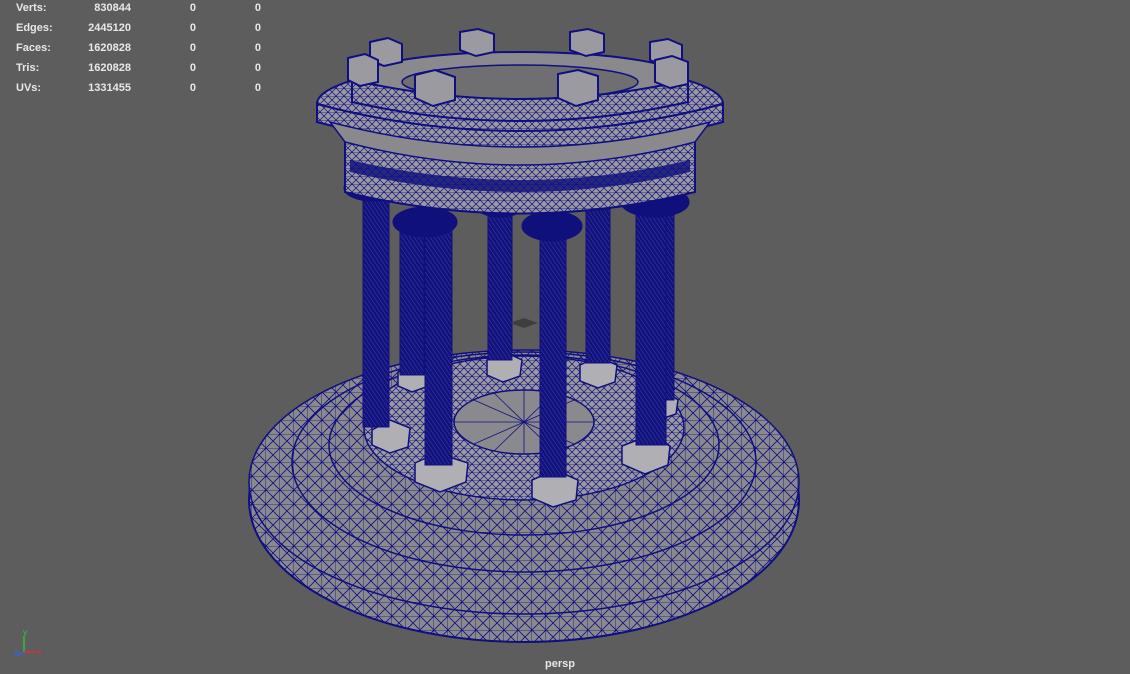 Image resolution: width=1130 pixels, height=674 pixels. Describe the element at coordinates (109, 28) in the screenshot. I see `hud-value-total: 2445120` at that location.